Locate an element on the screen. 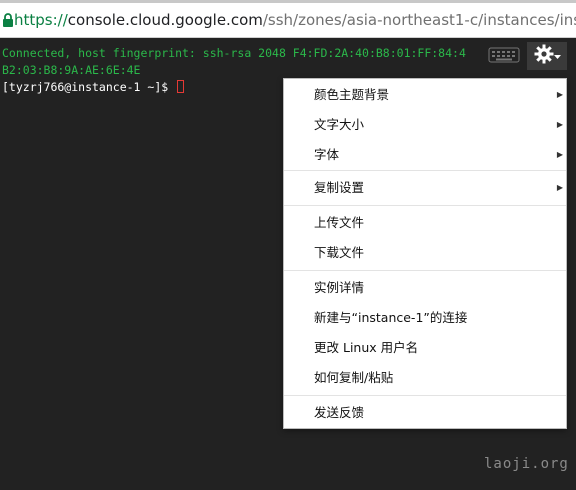 The width and height of the screenshot is (576, 490). menu-item-new-connection: 新建与“instance-1”的连接 is located at coordinates (425, 318).